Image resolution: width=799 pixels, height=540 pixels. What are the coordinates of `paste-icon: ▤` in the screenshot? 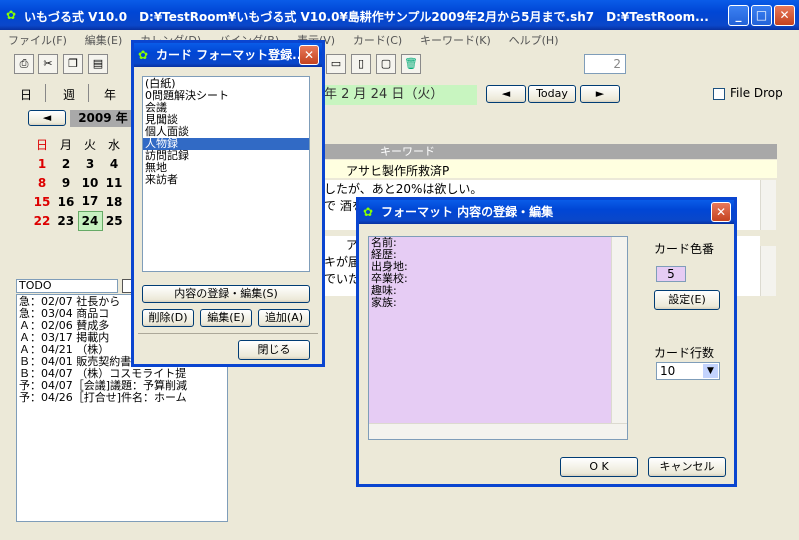 It's located at (98, 64).